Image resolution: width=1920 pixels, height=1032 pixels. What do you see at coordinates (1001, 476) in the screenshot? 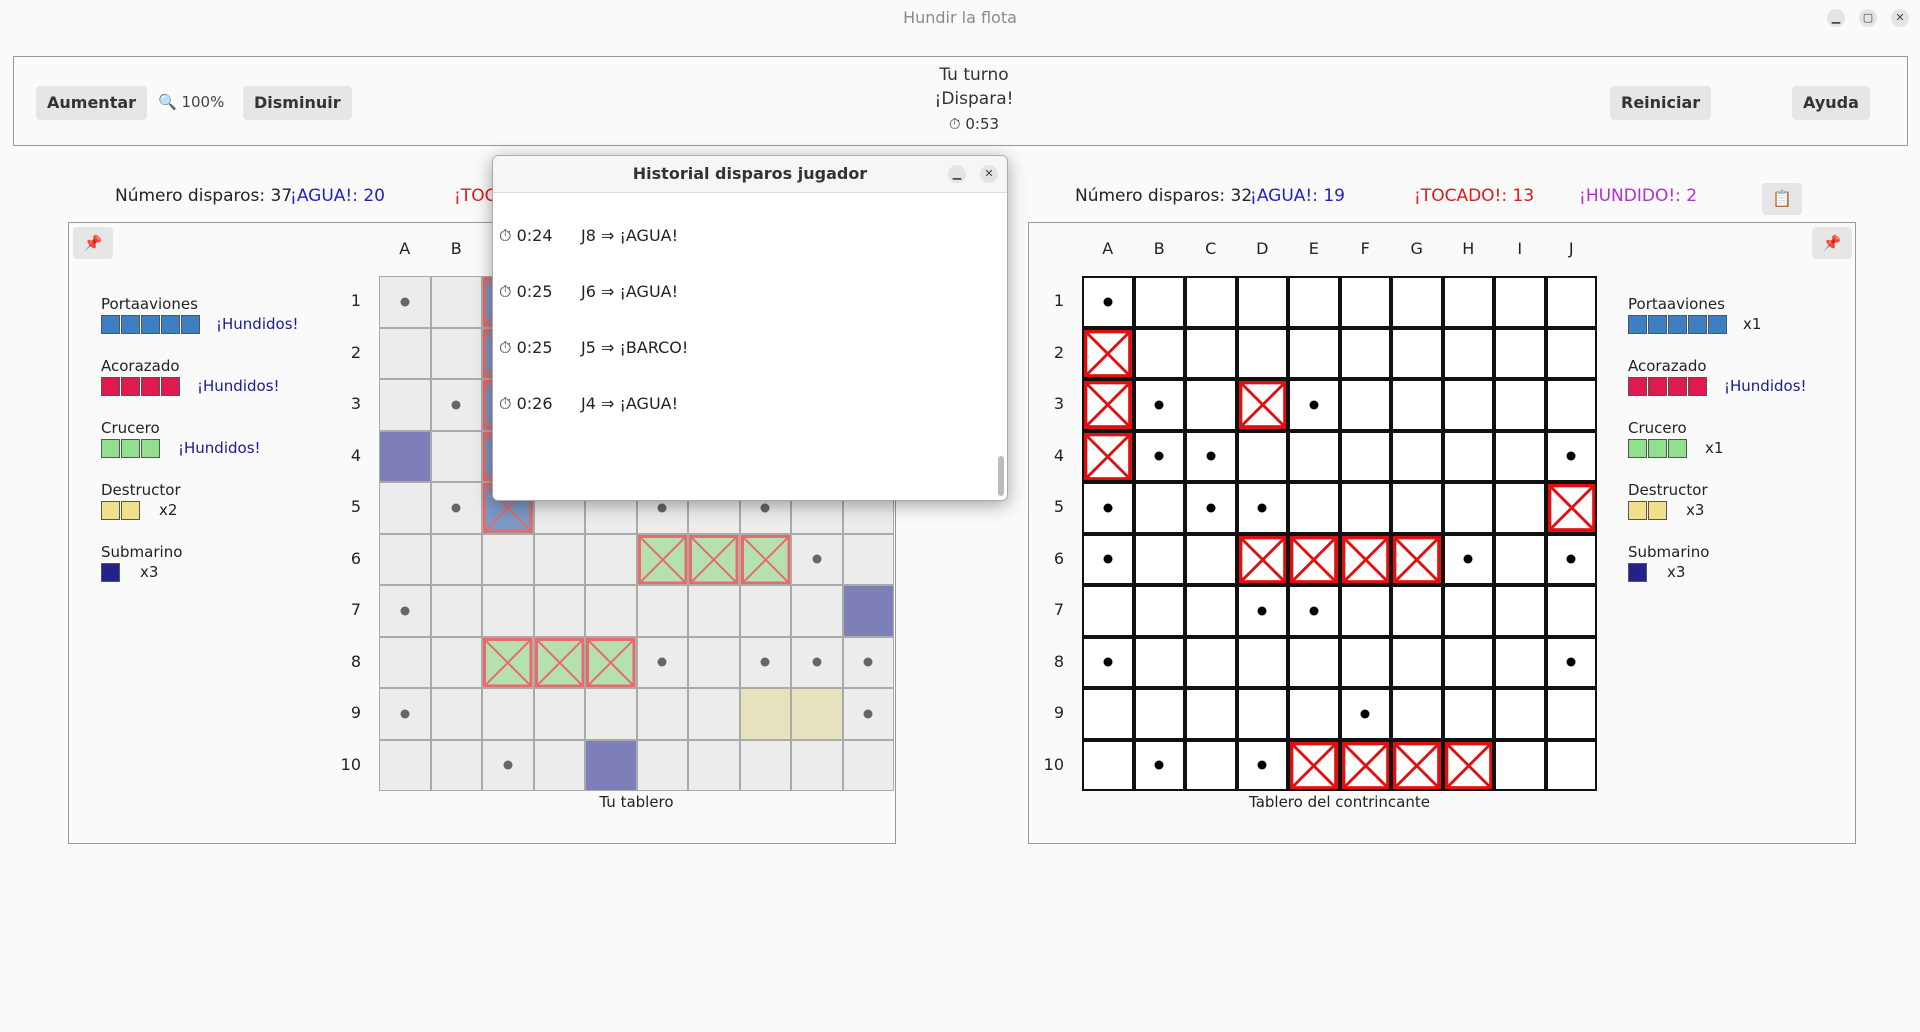
I see `scrollbar` at bounding box center [1001, 476].